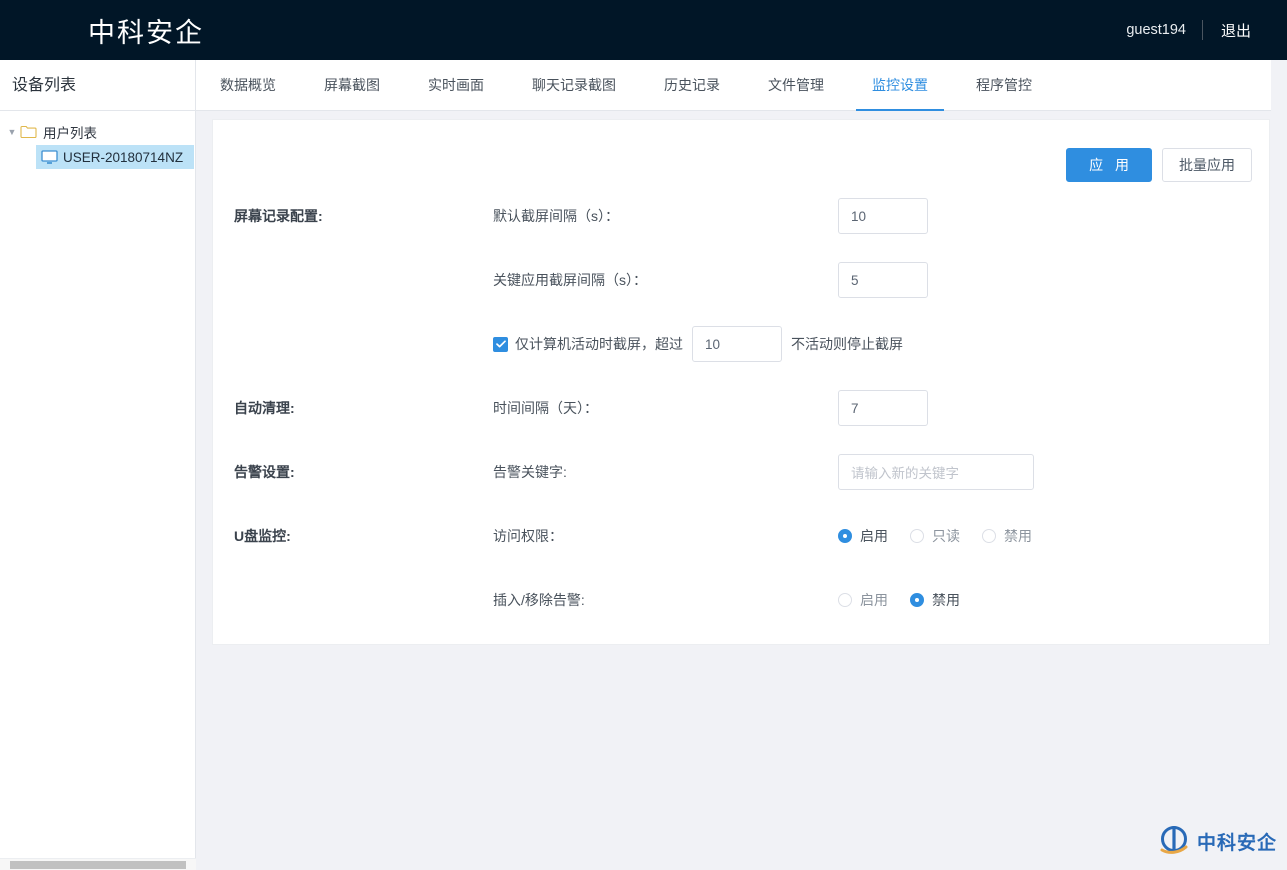 Image resolution: width=1287 pixels, height=870 pixels. Describe the element at coordinates (692, 85) in the screenshot. I see `tab-history: 历史记录` at that location.